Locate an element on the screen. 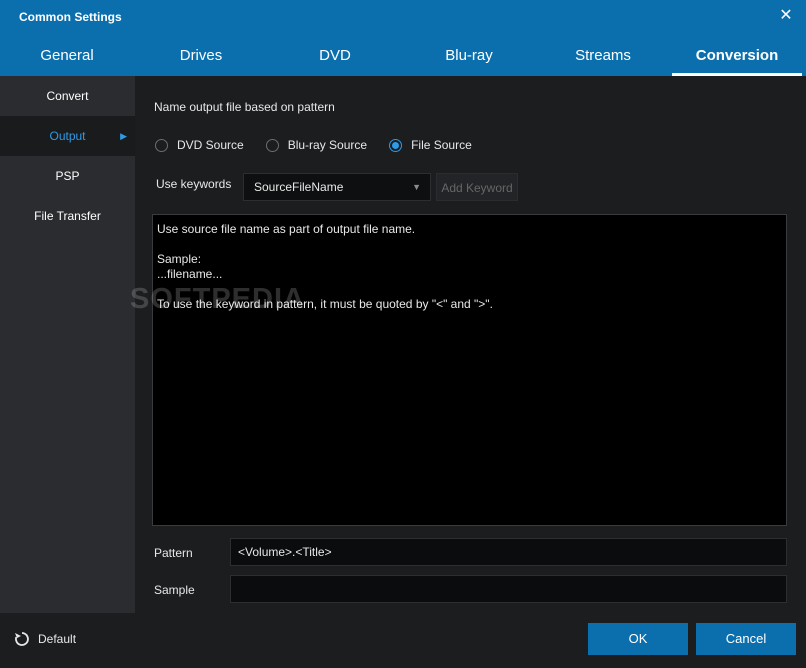  section-label: Name output file based on pattern is located at coordinates (244, 107).